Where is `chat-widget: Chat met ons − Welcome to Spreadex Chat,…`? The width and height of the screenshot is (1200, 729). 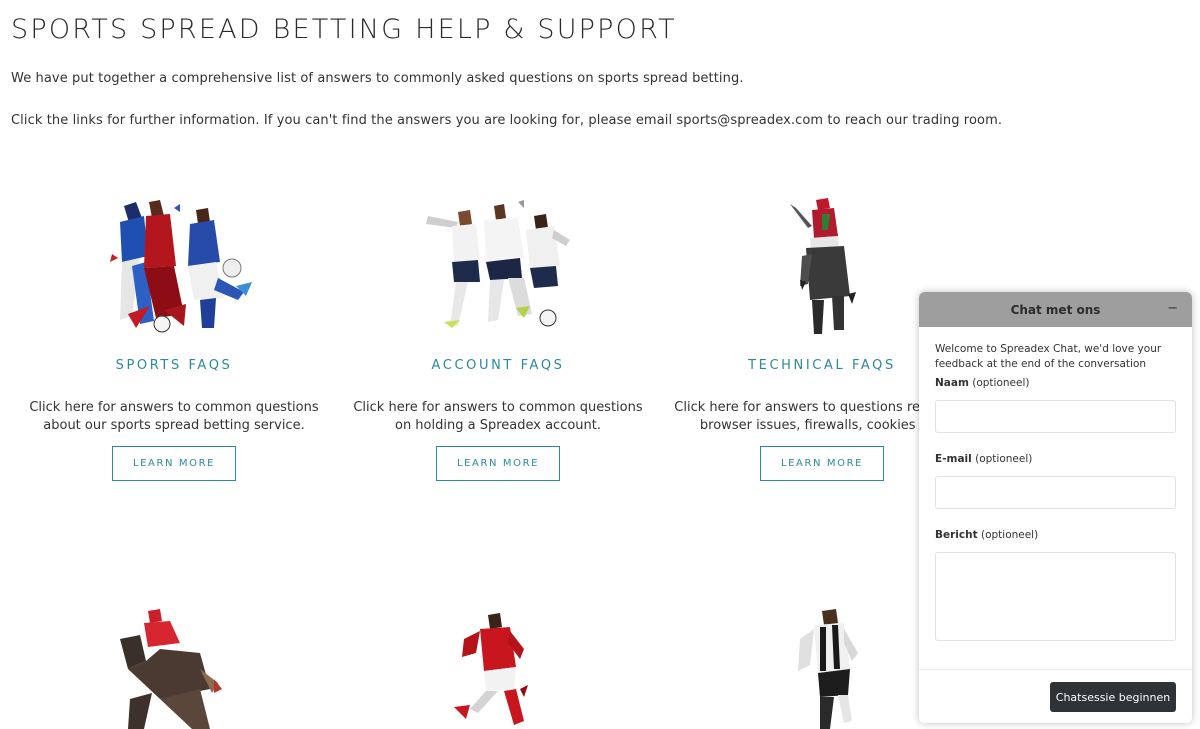 chat-widget: Chat met ons − Welcome to Spreadex Chat,… is located at coordinates (1055, 507).